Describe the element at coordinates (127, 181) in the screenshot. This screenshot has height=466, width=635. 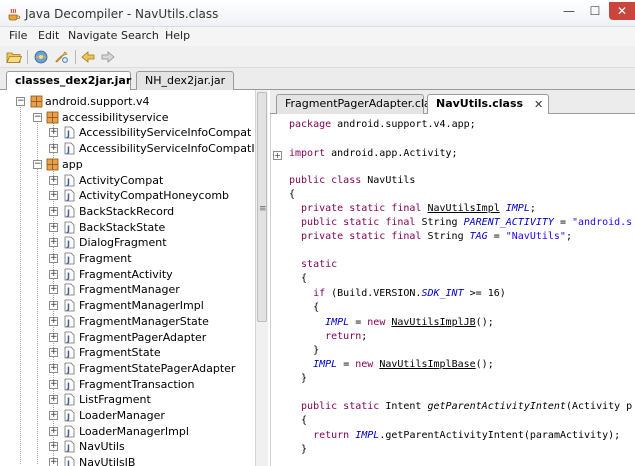
I see `tree-node: + J ActivityCompat` at that location.